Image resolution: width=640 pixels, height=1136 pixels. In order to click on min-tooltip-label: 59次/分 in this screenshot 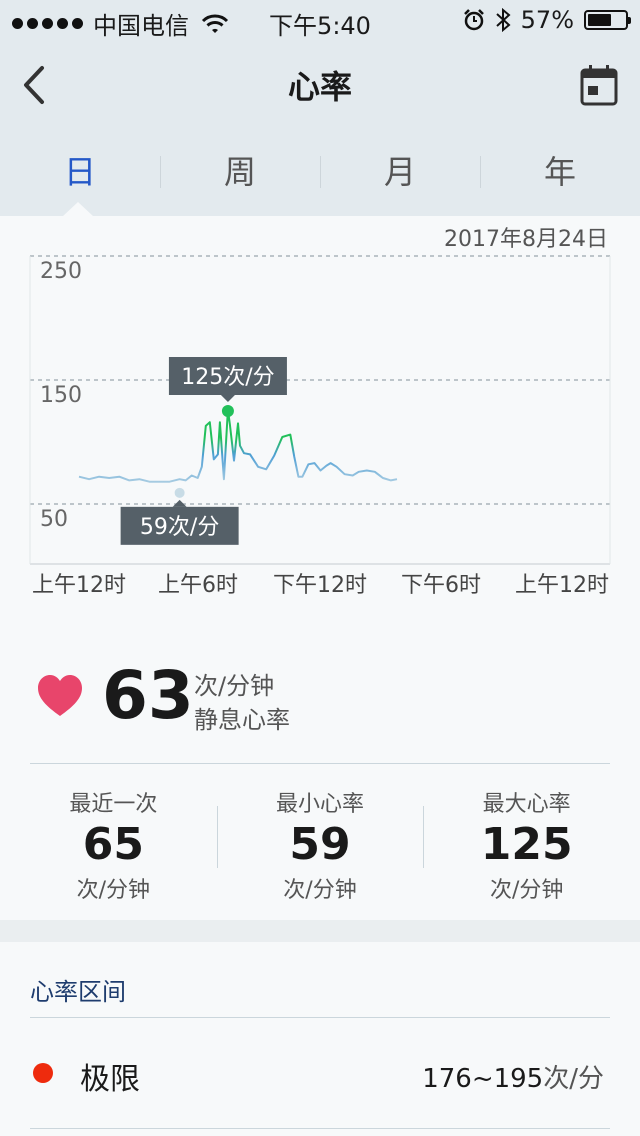, I will do `click(179, 527)`.